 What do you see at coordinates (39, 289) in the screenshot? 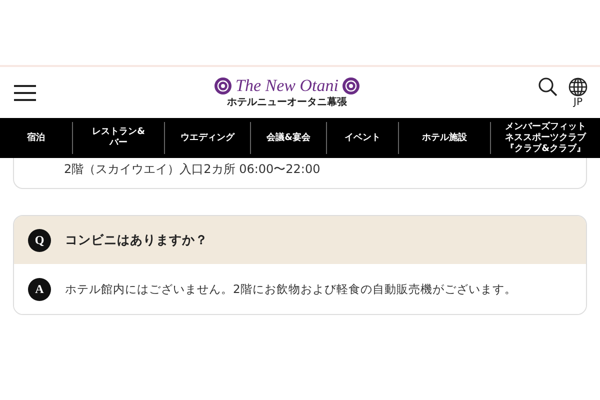
I see `answer-mark-badge: A` at bounding box center [39, 289].